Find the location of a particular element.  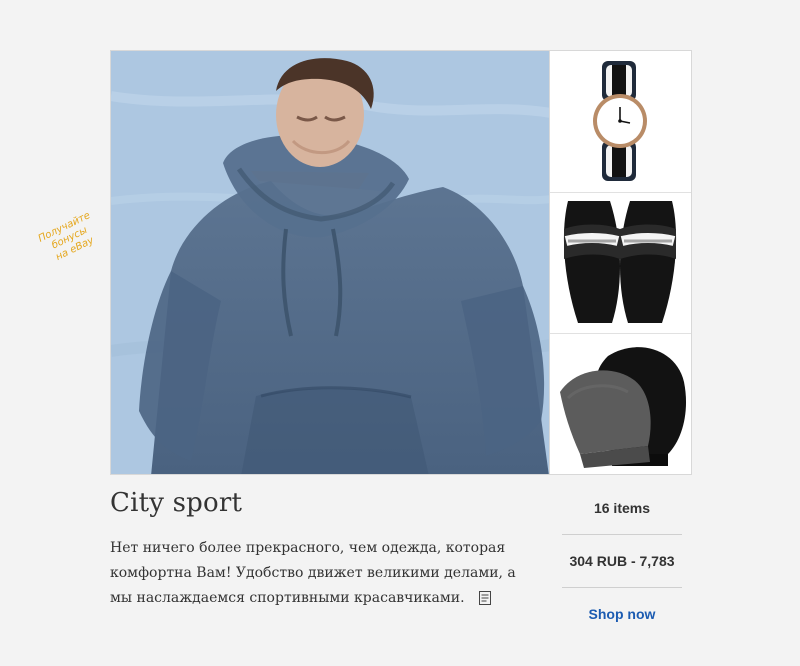

shop-now-link: Shop now is located at coordinates (622, 614).